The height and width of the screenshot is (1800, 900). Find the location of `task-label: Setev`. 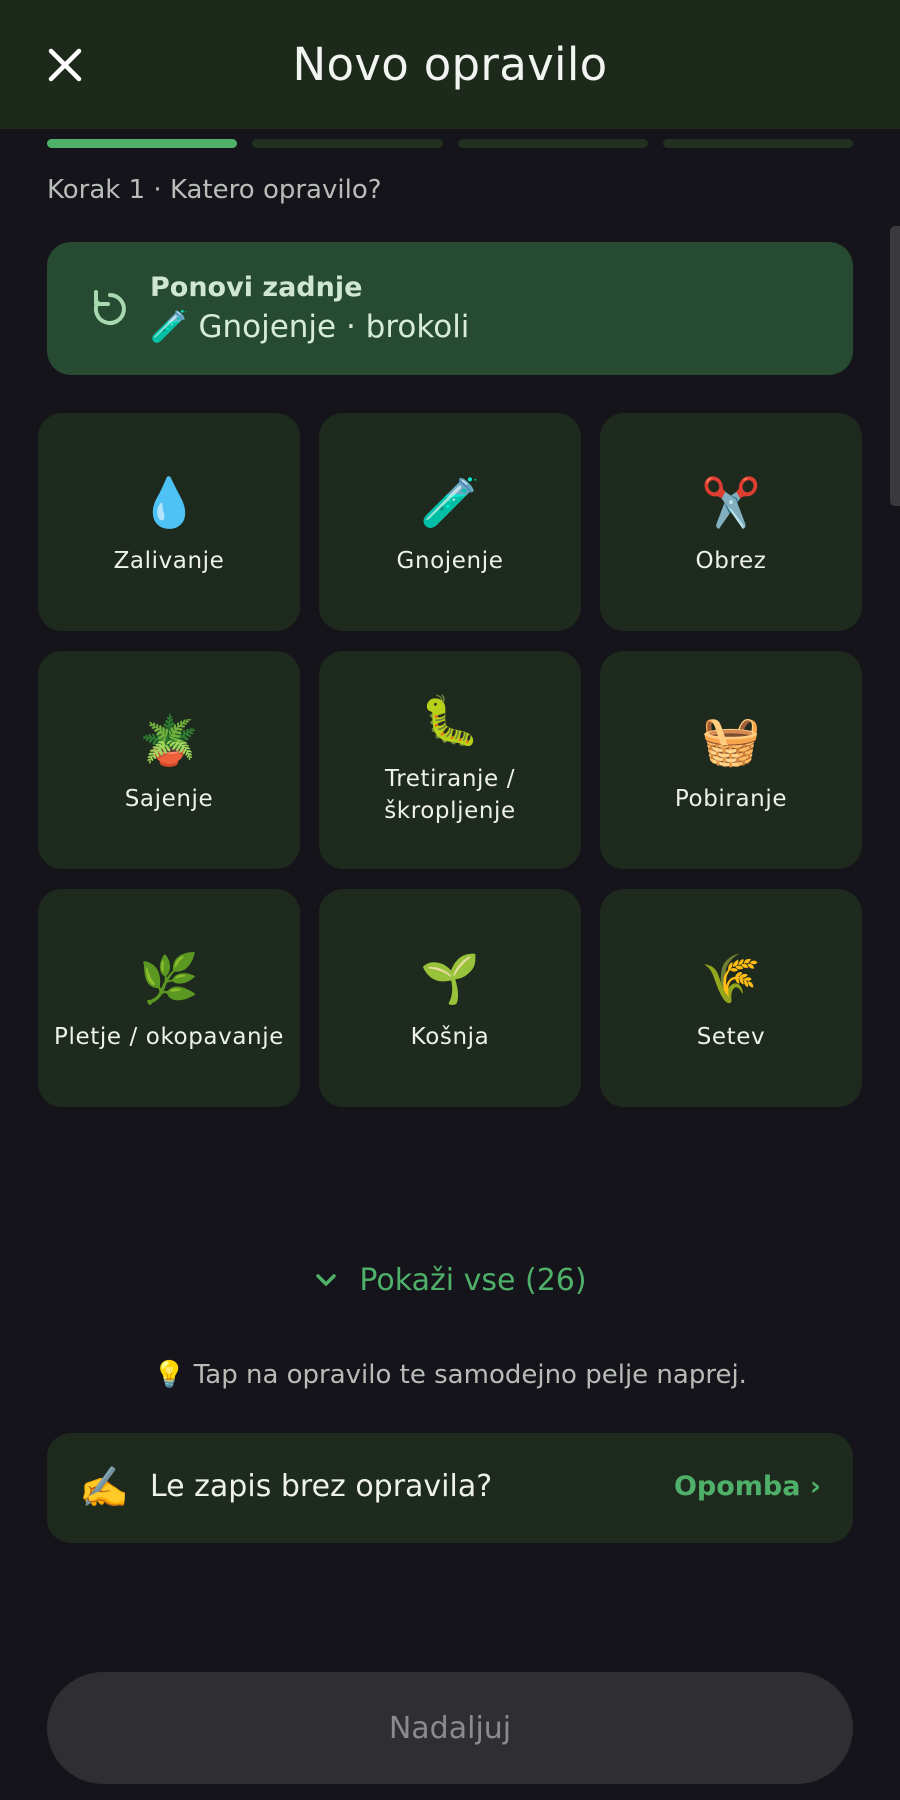

task-label: Setev is located at coordinates (731, 1037).